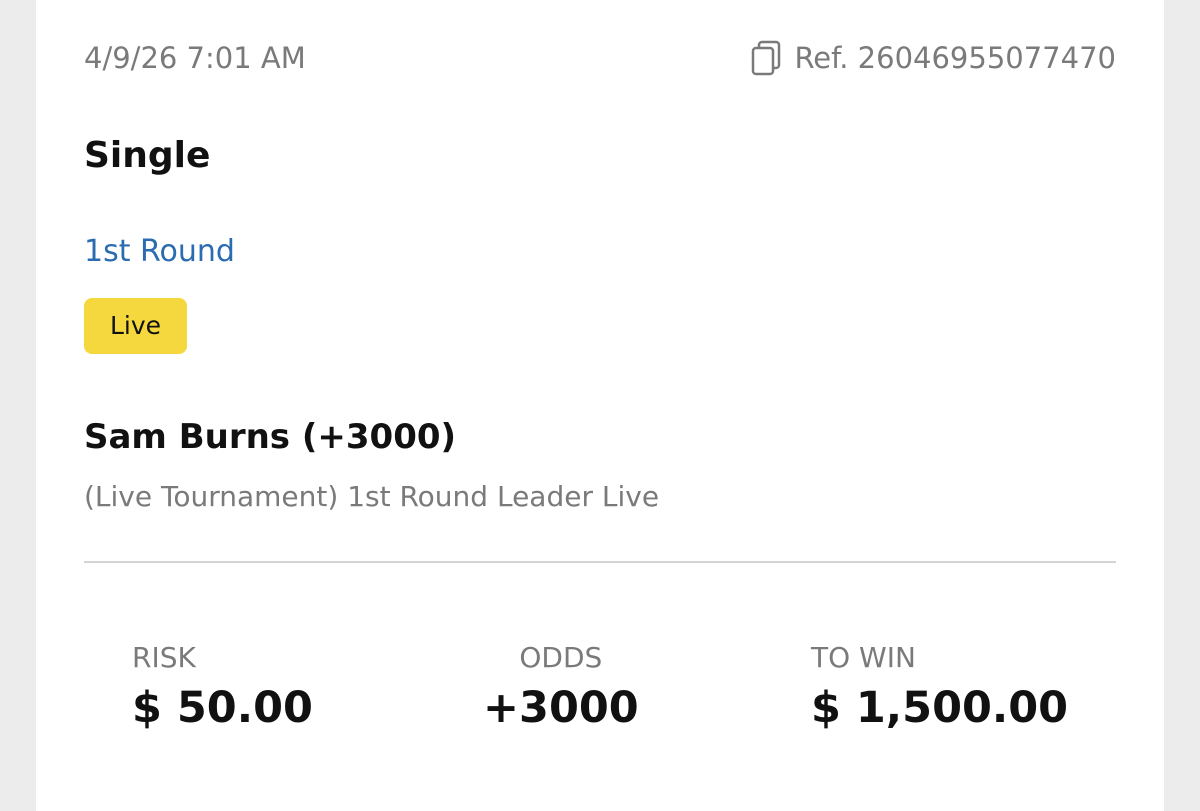  I want to click on to-win-label: TO WIN, so click(863, 657).